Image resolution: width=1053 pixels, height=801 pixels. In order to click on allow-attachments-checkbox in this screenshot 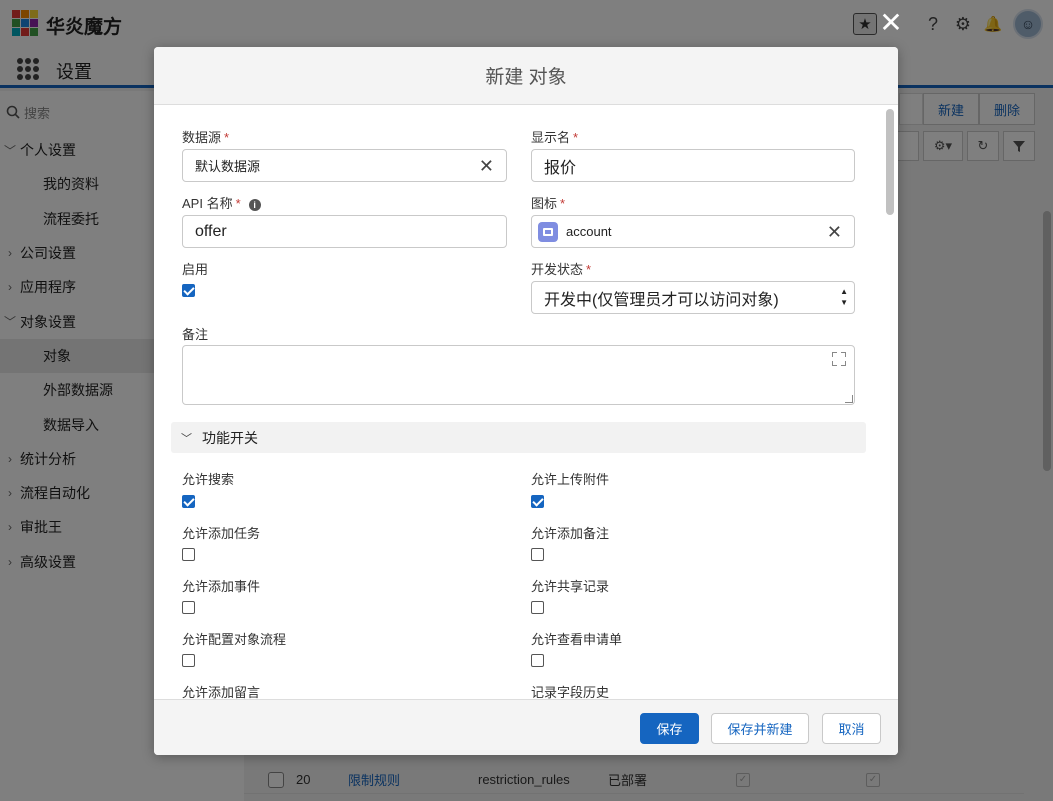, I will do `click(537, 501)`.